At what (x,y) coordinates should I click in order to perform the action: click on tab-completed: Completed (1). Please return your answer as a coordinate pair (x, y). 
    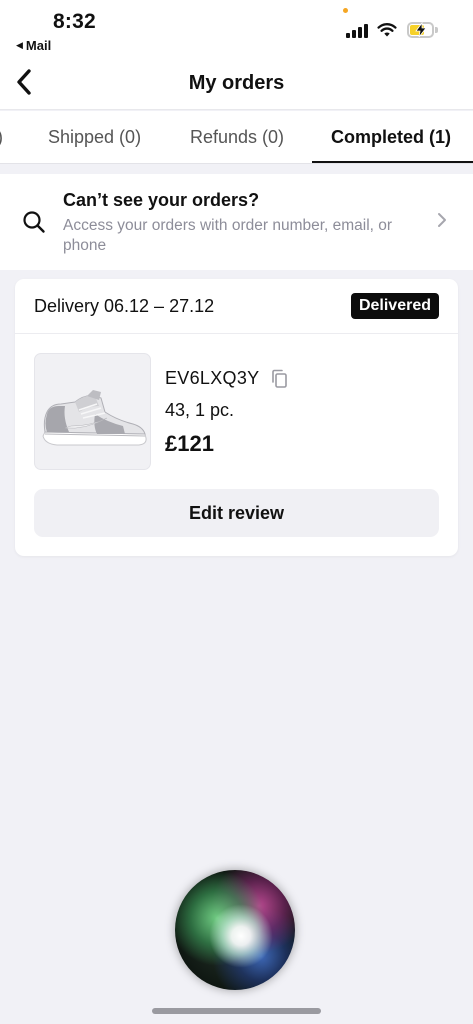
    Looking at the image, I should click on (391, 137).